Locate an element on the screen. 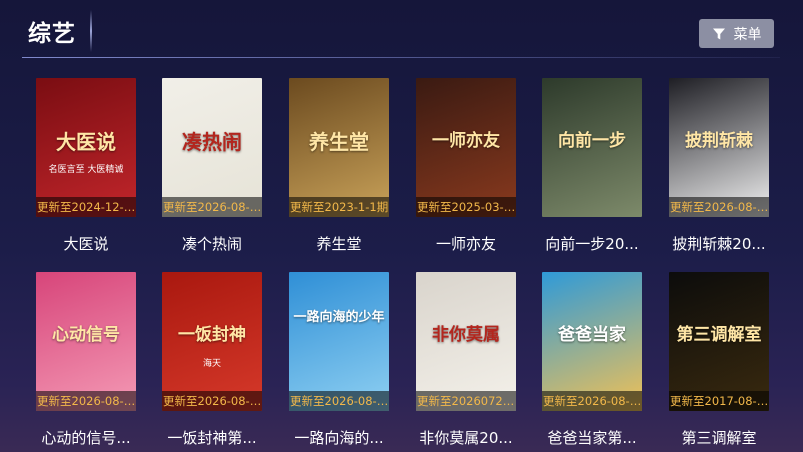 The image size is (803, 452). header-bar: 综艺 菜单 is located at coordinates (401, 30).